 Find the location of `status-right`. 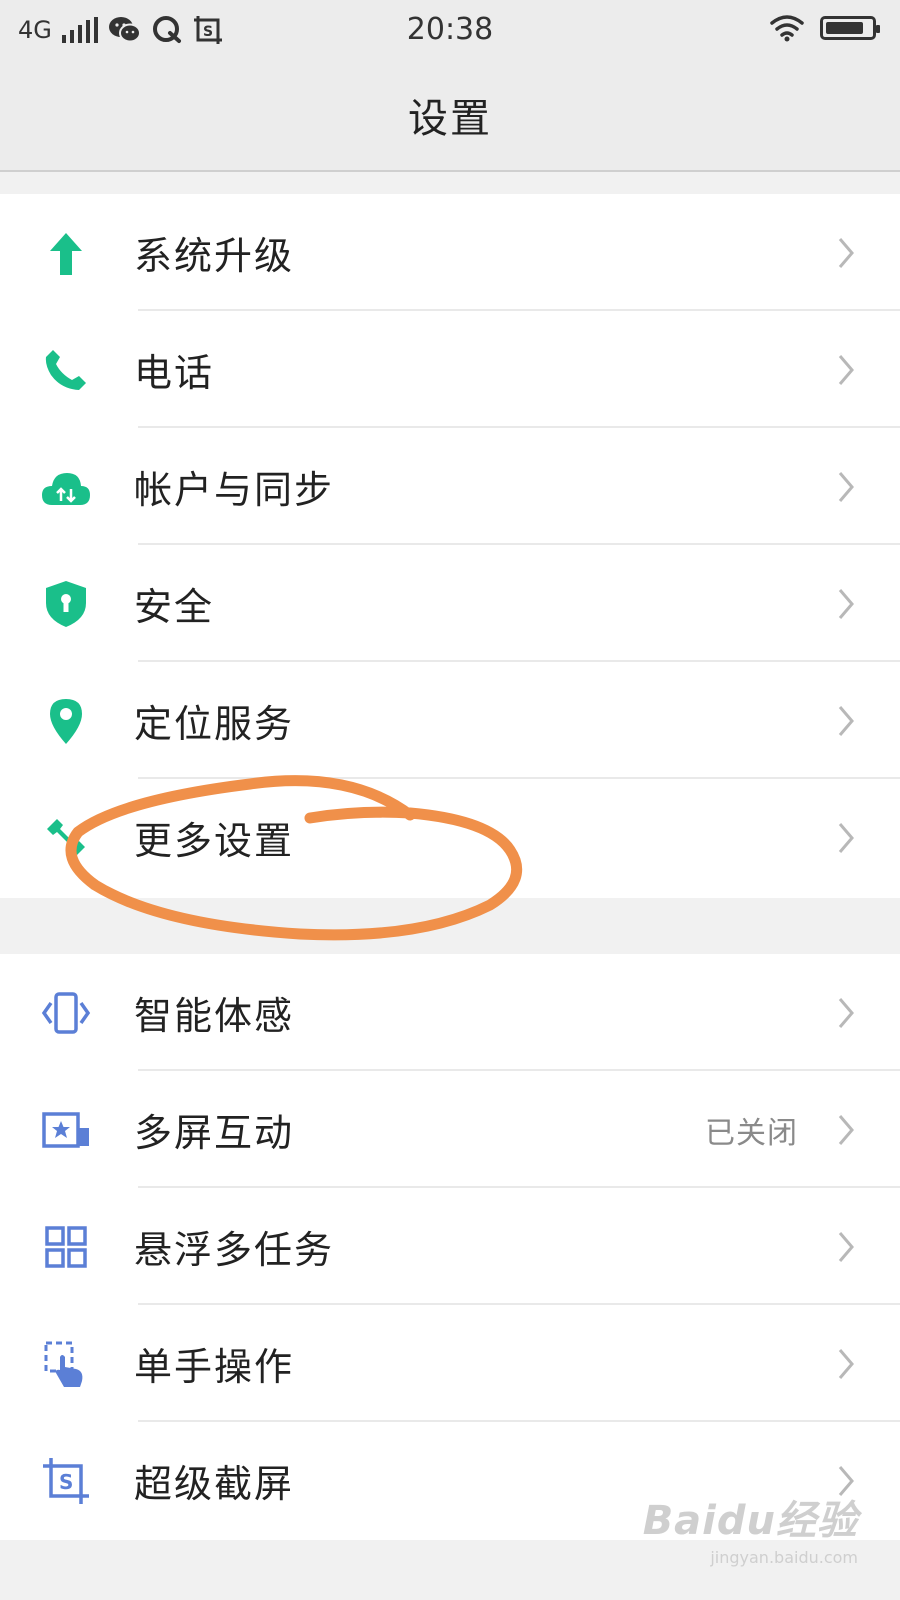

status-right is located at coordinates (825, 28).